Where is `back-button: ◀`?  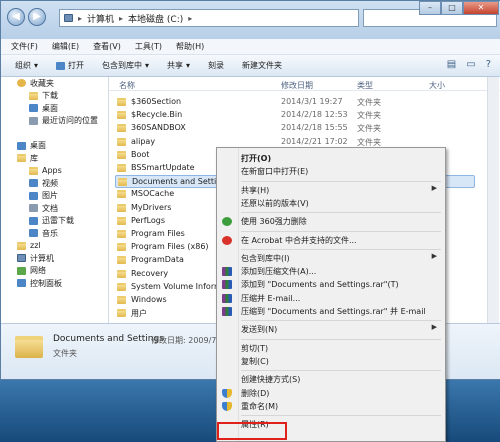 back-button: ◀ is located at coordinates (16, 17).